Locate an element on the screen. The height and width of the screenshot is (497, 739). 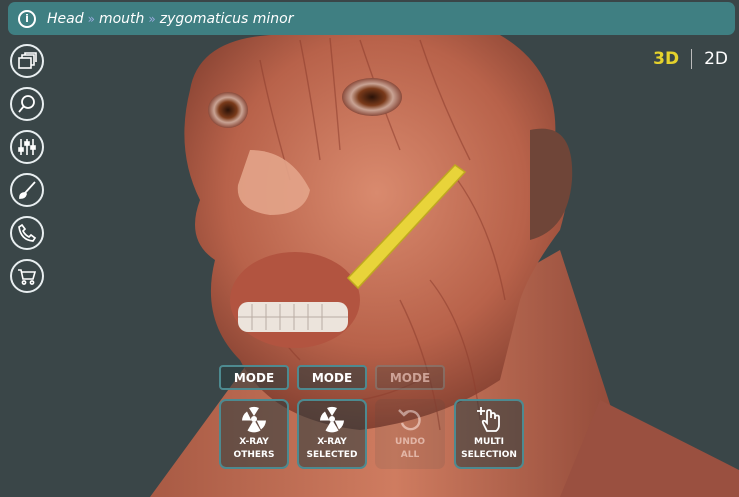
phone-icon is located at coordinates (27, 232).